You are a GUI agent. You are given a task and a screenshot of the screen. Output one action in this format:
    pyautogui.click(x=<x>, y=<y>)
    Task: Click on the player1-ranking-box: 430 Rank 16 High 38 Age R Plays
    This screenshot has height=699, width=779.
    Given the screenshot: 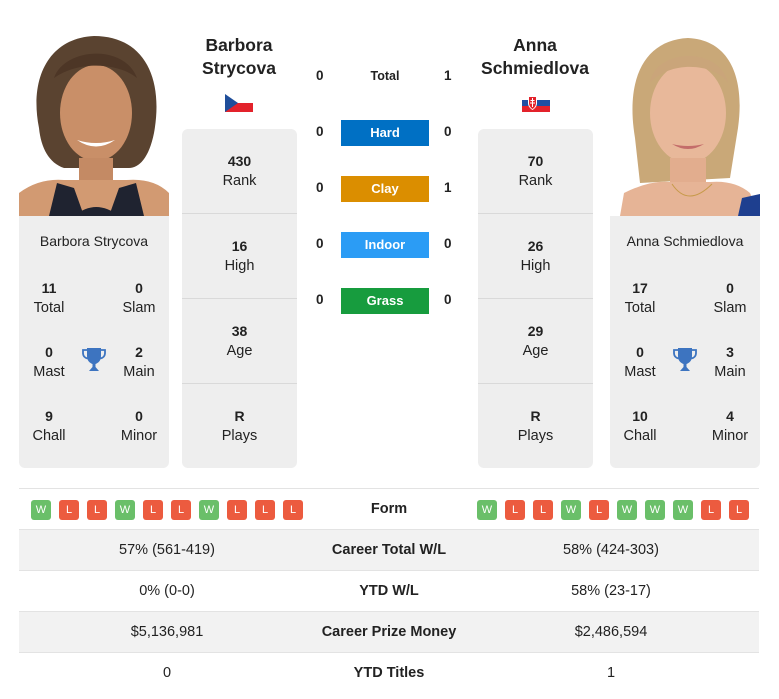 What is the action you would take?
    pyautogui.click(x=239, y=298)
    